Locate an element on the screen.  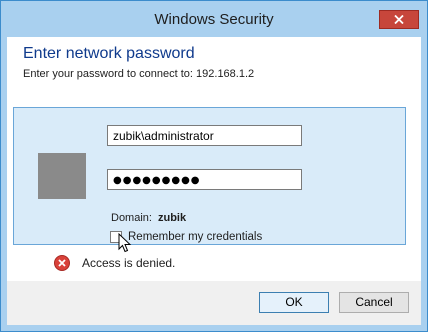
password-field: ●●●●●●●●● is located at coordinates (204, 179).